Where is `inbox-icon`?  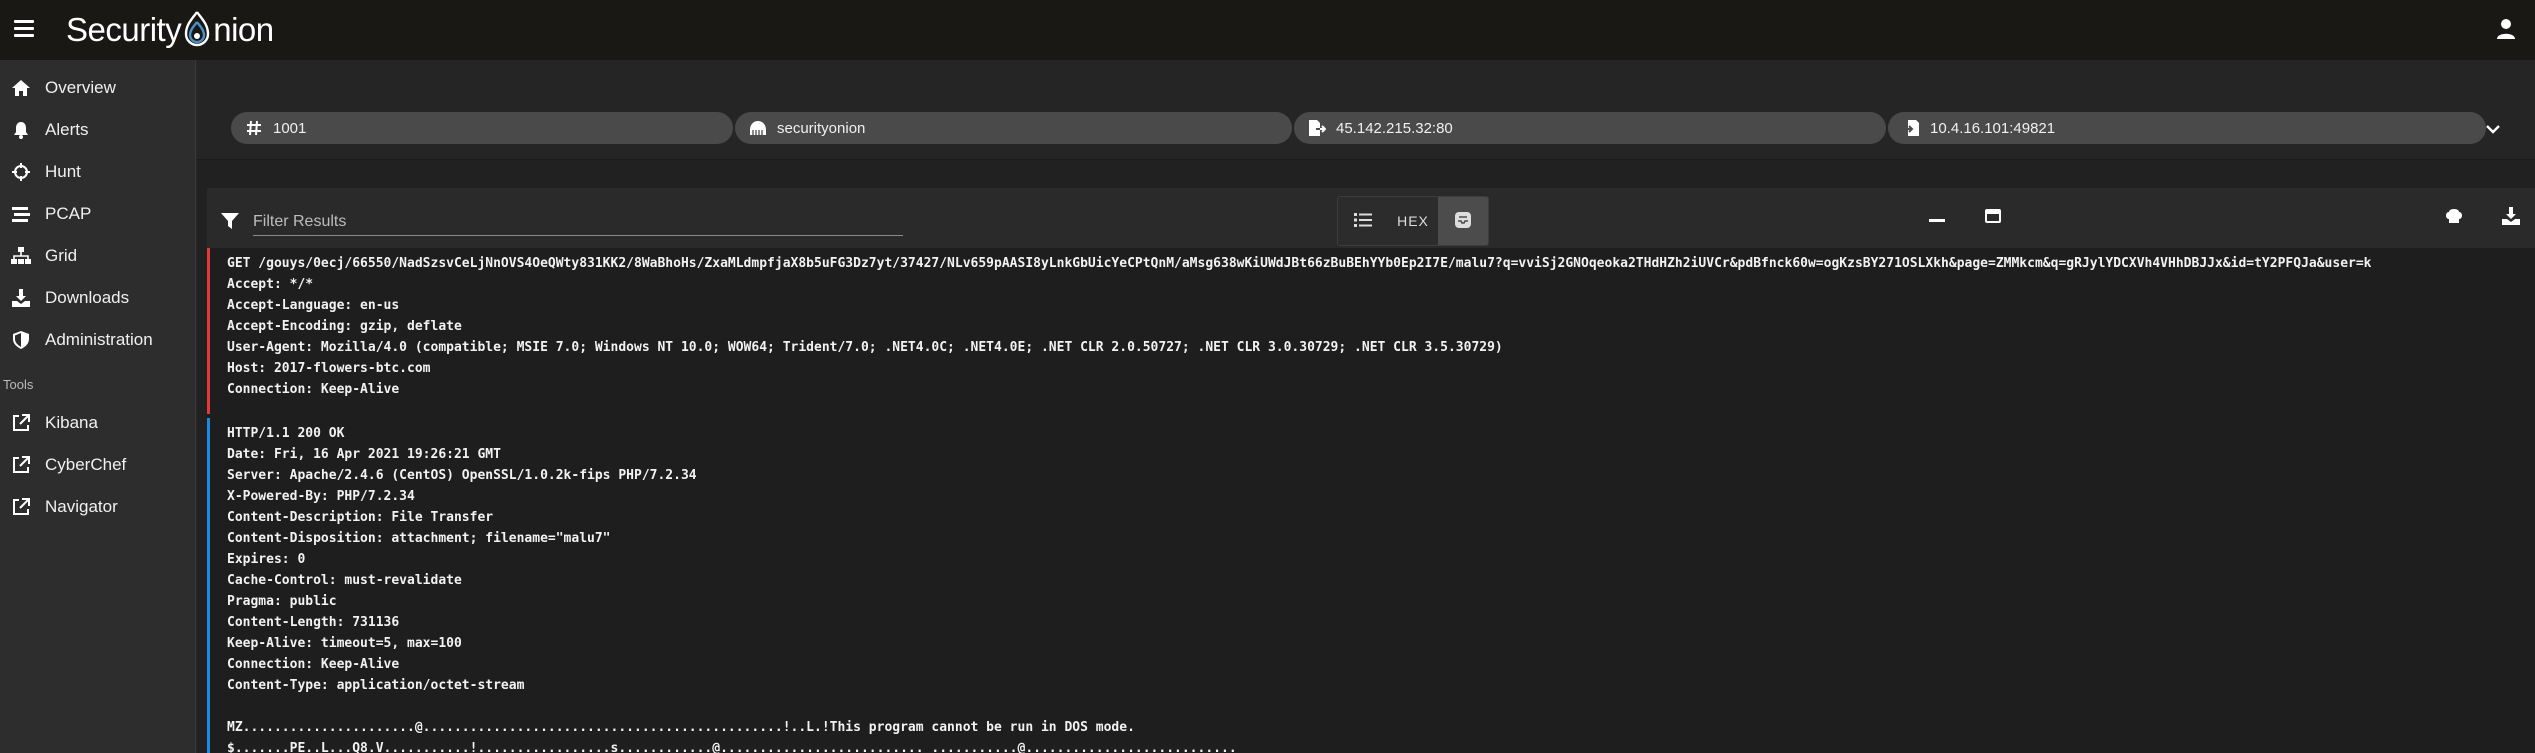 inbox-icon is located at coordinates (1463, 221).